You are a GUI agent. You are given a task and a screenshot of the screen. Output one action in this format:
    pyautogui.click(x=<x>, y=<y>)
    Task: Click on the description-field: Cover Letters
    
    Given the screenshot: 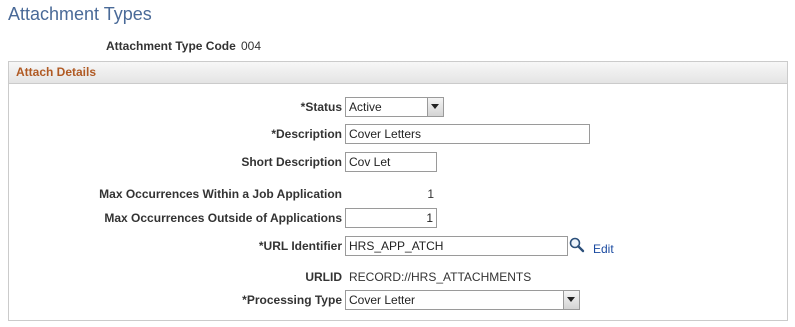 What is the action you would take?
    pyautogui.click(x=467, y=134)
    